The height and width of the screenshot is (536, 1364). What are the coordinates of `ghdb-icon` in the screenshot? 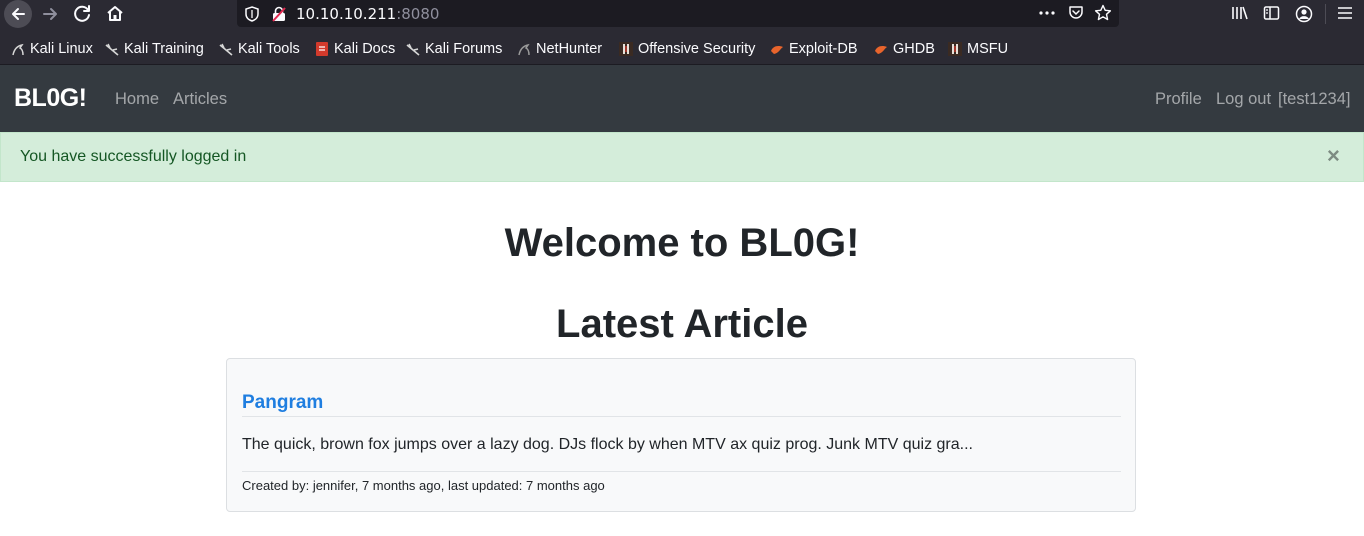 It's located at (881, 50).